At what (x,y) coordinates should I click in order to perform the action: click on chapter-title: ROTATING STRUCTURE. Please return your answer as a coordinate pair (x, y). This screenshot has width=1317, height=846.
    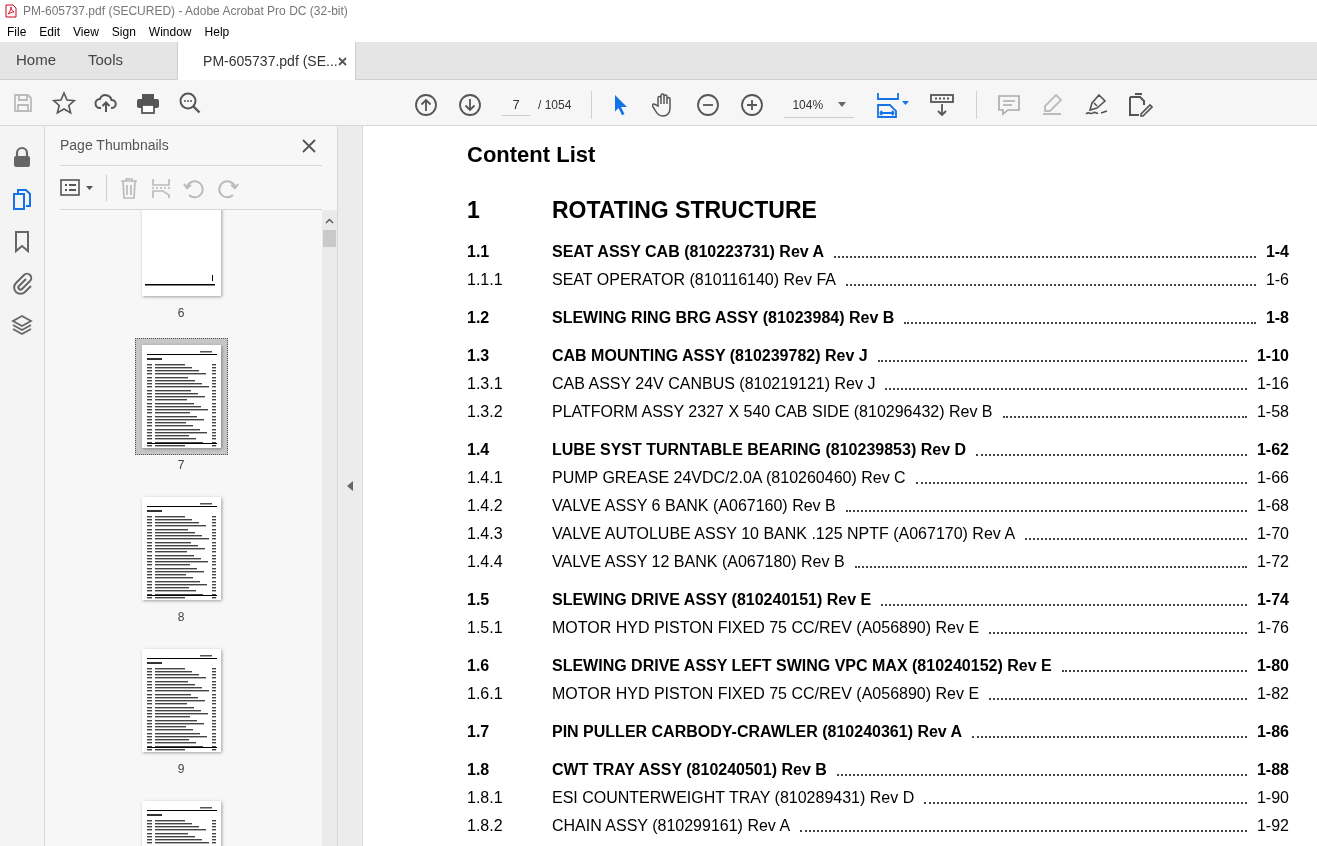
    Looking at the image, I should click on (684, 210).